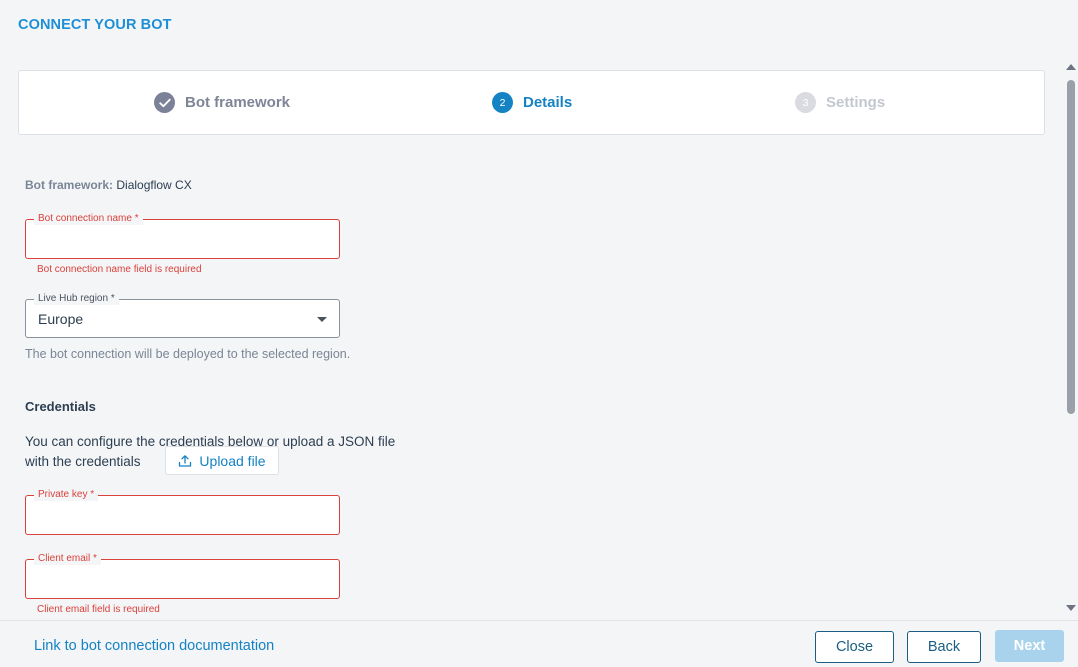  Describe the element at coordinates (182, 239) in the screenshot. I see `bot-connection-name-input` at that location.